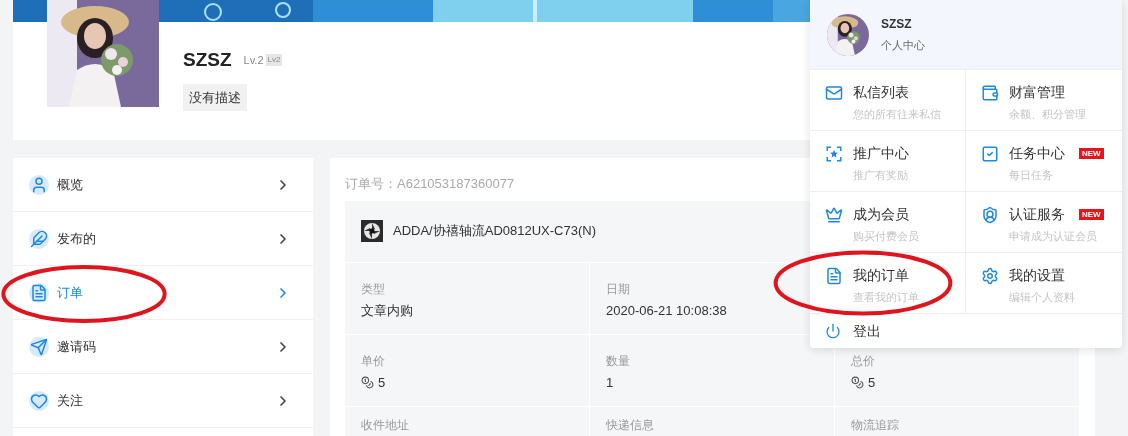 The height and width of the screenshot is (436, 1128). What do you see at coordinates (1037, 275) in the screenshot?
I see `menu-title: 我的设置` at bounding box center [1037, 275].